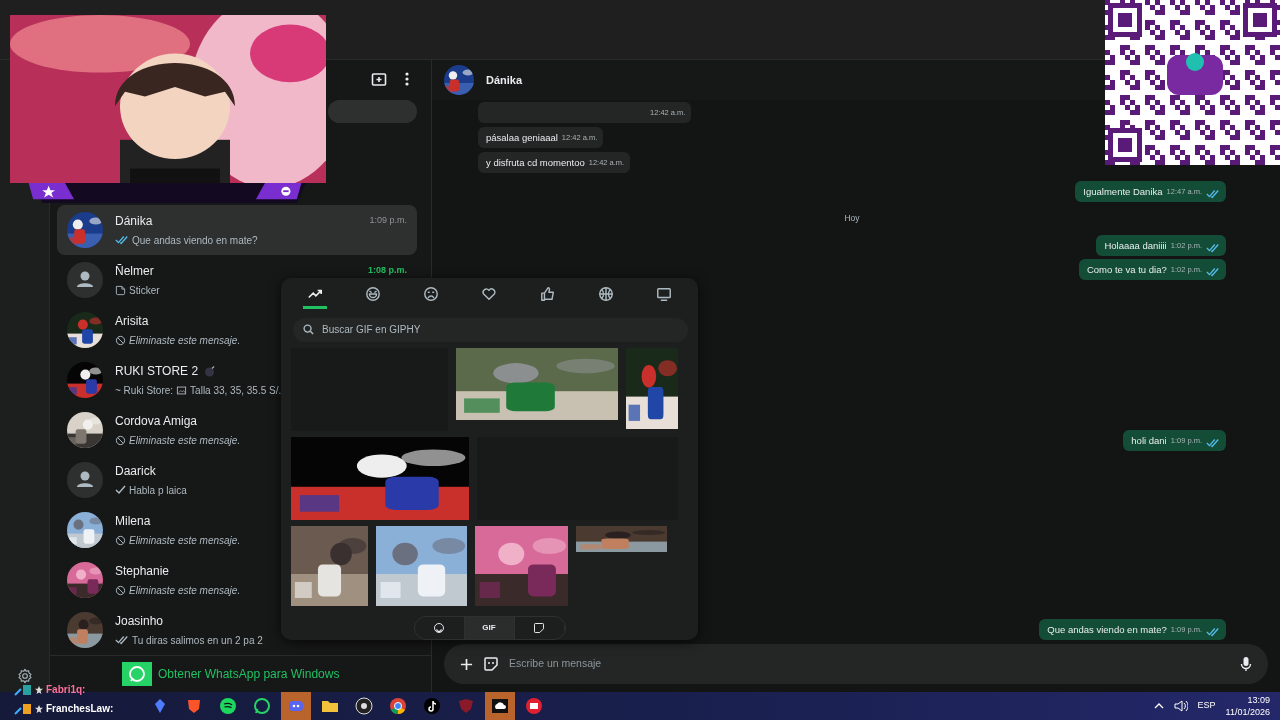 The height and width of the screenshot is (720, 1280). I want to click on message-preview: Sticker, so click(144, 290).